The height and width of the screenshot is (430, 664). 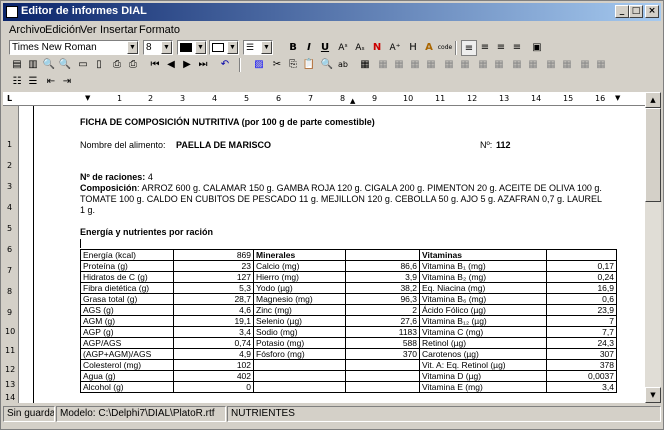 I want to click on table-cell: Vitamina E (mg), so click(x=483, y=387).